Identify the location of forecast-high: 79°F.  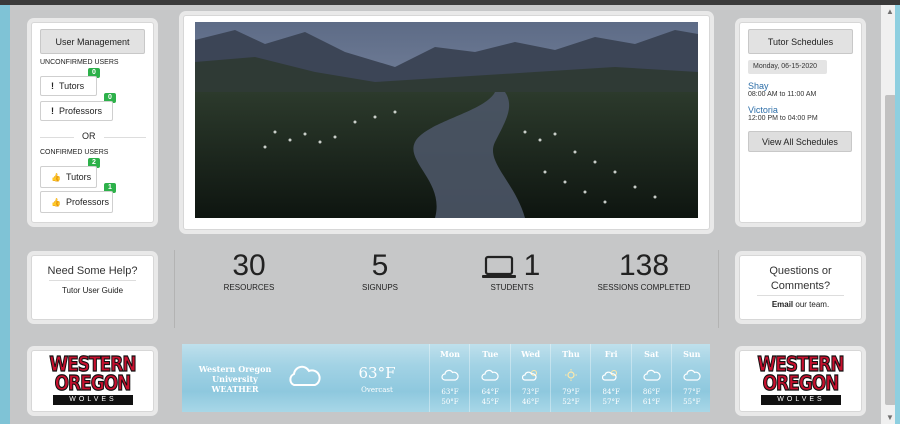
(571, 392).